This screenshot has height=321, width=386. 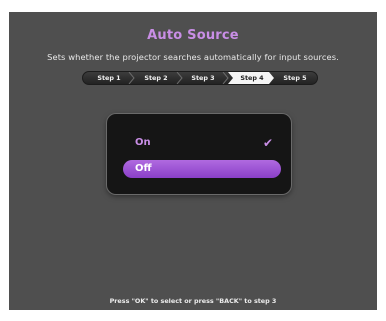 What do you see at coordinates (156, 78) in the screenshot?
I see `step-2: Step 2` at bounding box center [156, 78].